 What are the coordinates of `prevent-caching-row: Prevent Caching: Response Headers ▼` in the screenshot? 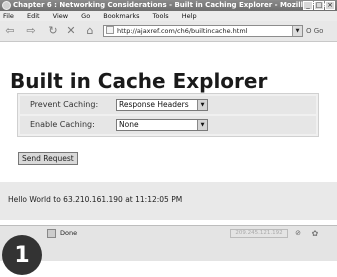 It's located at (168, 105).